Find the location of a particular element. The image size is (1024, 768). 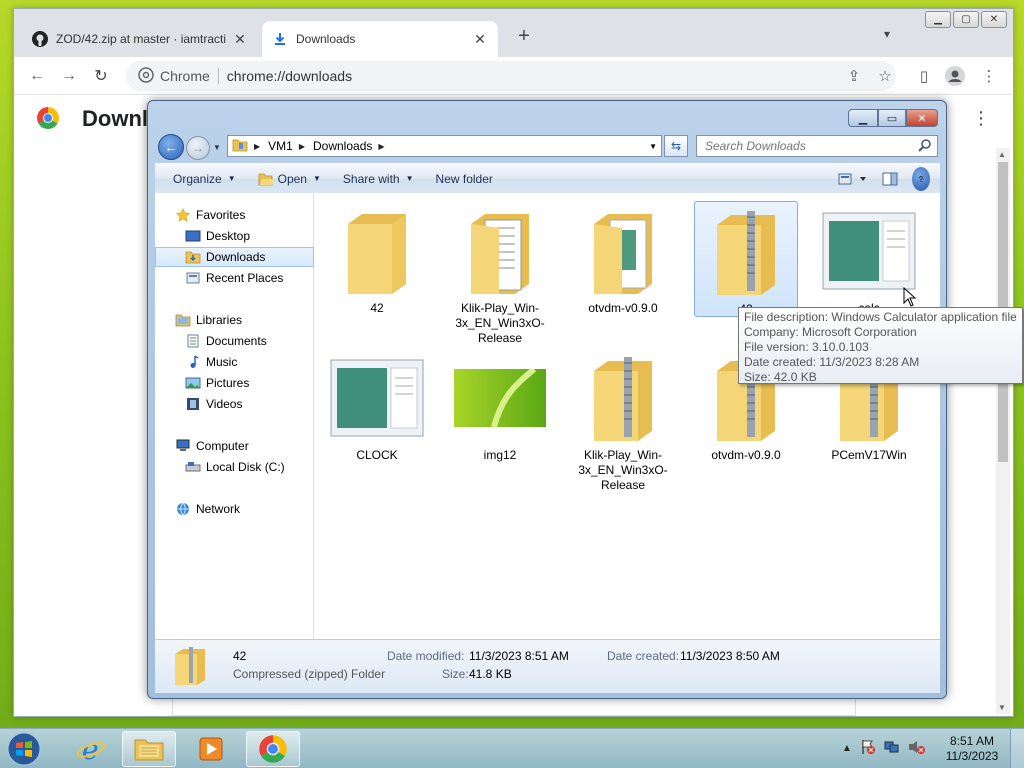

nav-network: Network is located at coordinates (234, 509).